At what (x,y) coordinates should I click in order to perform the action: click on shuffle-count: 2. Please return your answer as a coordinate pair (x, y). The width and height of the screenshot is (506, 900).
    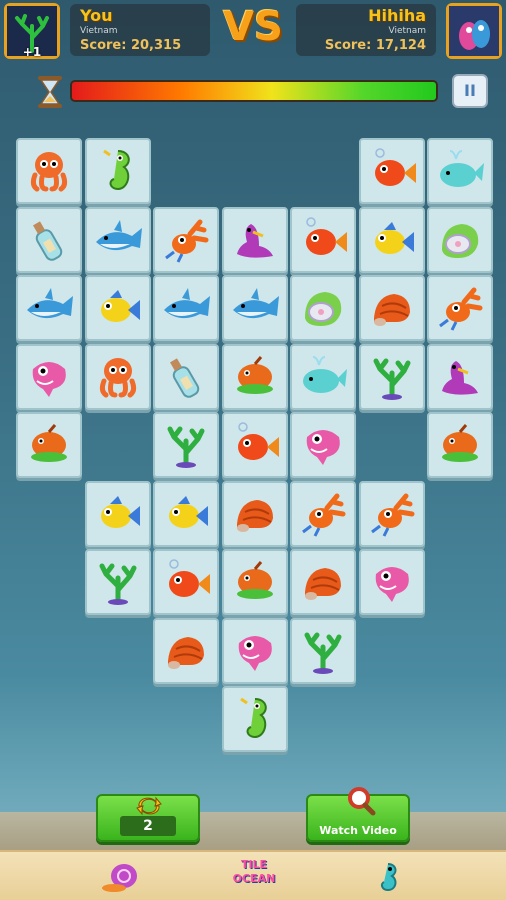
    Looking at the image, I should click on (148, 826).